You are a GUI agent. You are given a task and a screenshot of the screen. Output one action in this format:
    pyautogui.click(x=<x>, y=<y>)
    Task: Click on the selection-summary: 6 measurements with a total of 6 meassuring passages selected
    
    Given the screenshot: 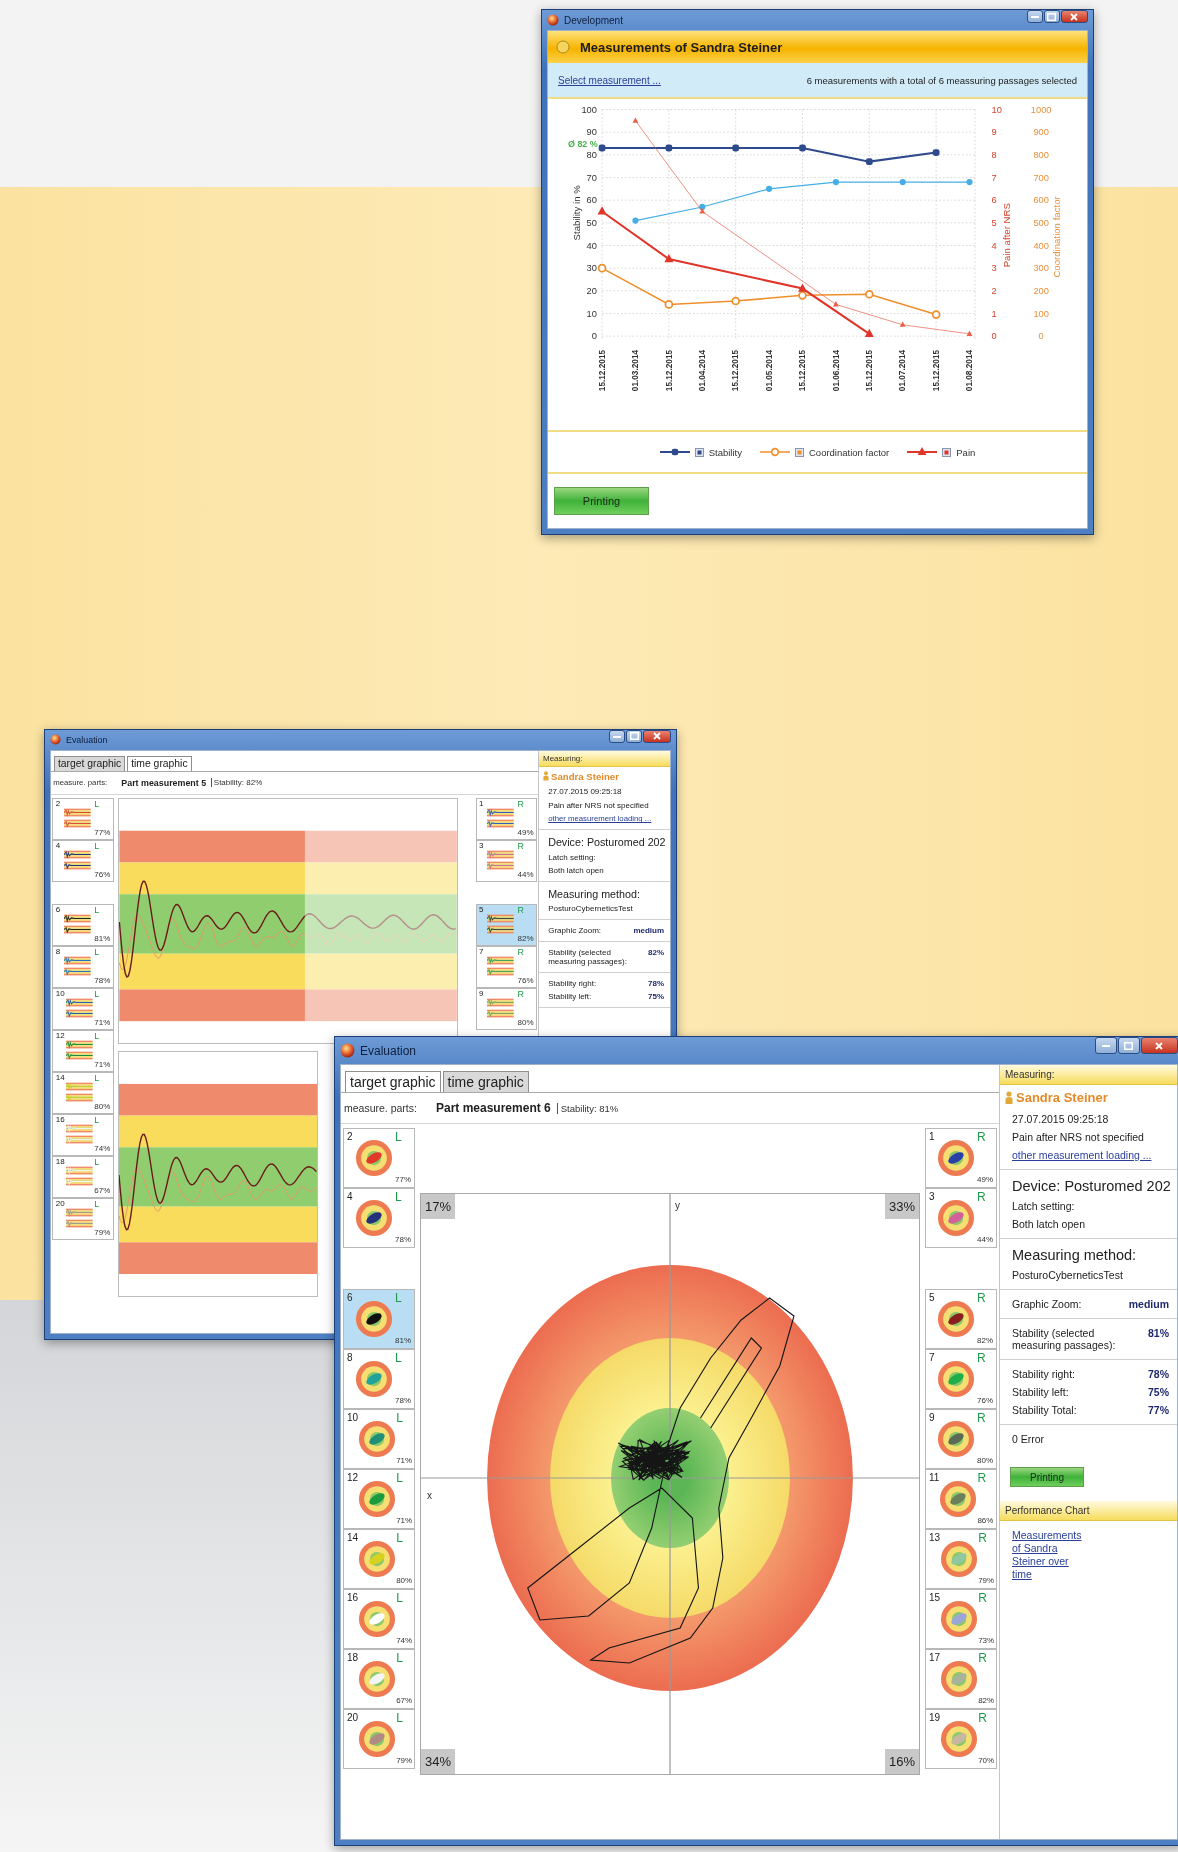 What is the action you would take?
    pyautogui.click(x=941, y=80)
    